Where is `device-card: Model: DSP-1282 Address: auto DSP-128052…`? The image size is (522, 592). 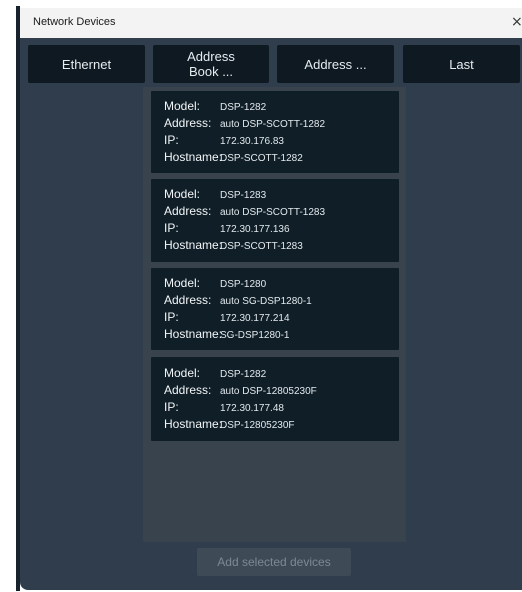 device-card: Model: DSP-1282 Address: auto DSP-128052… is located at coordinates (275, 399).